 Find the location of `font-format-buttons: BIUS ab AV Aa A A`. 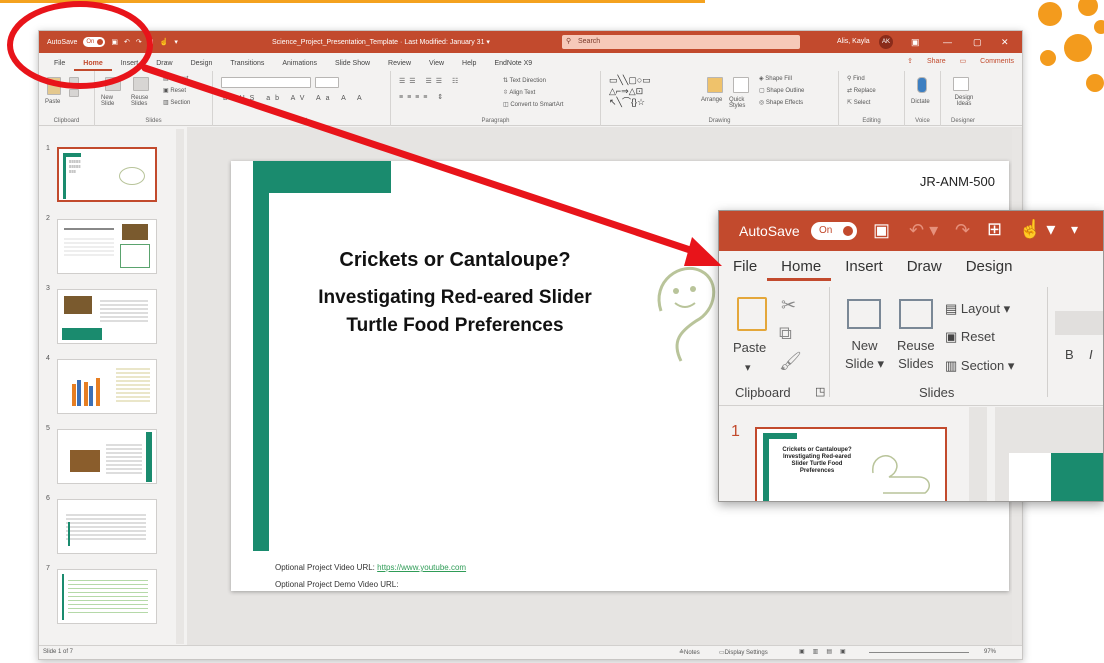

font-format-buttons: BIUS ab AV Aa A A is located at coordinates (295, 98).